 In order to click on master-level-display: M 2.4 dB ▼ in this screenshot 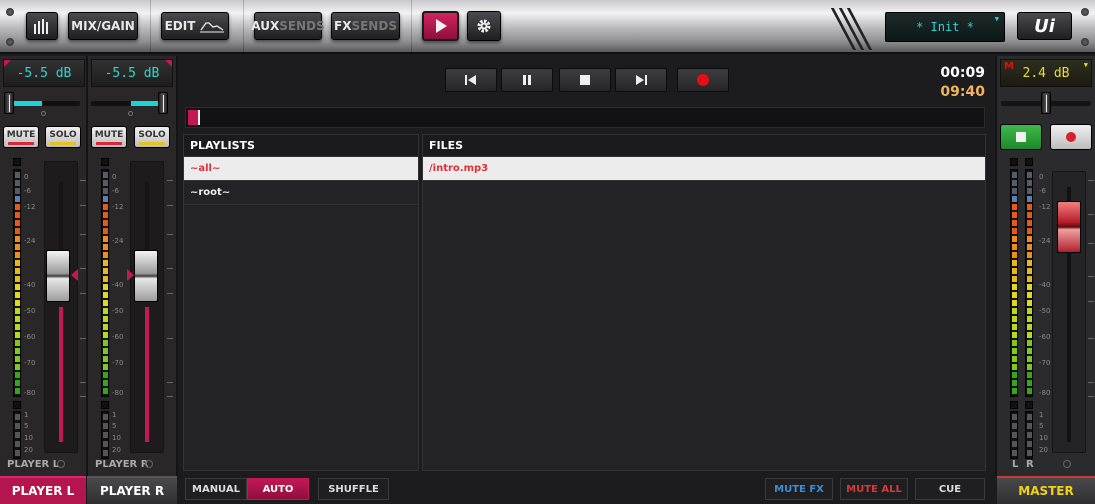, I will do `click(1046, 73)`.